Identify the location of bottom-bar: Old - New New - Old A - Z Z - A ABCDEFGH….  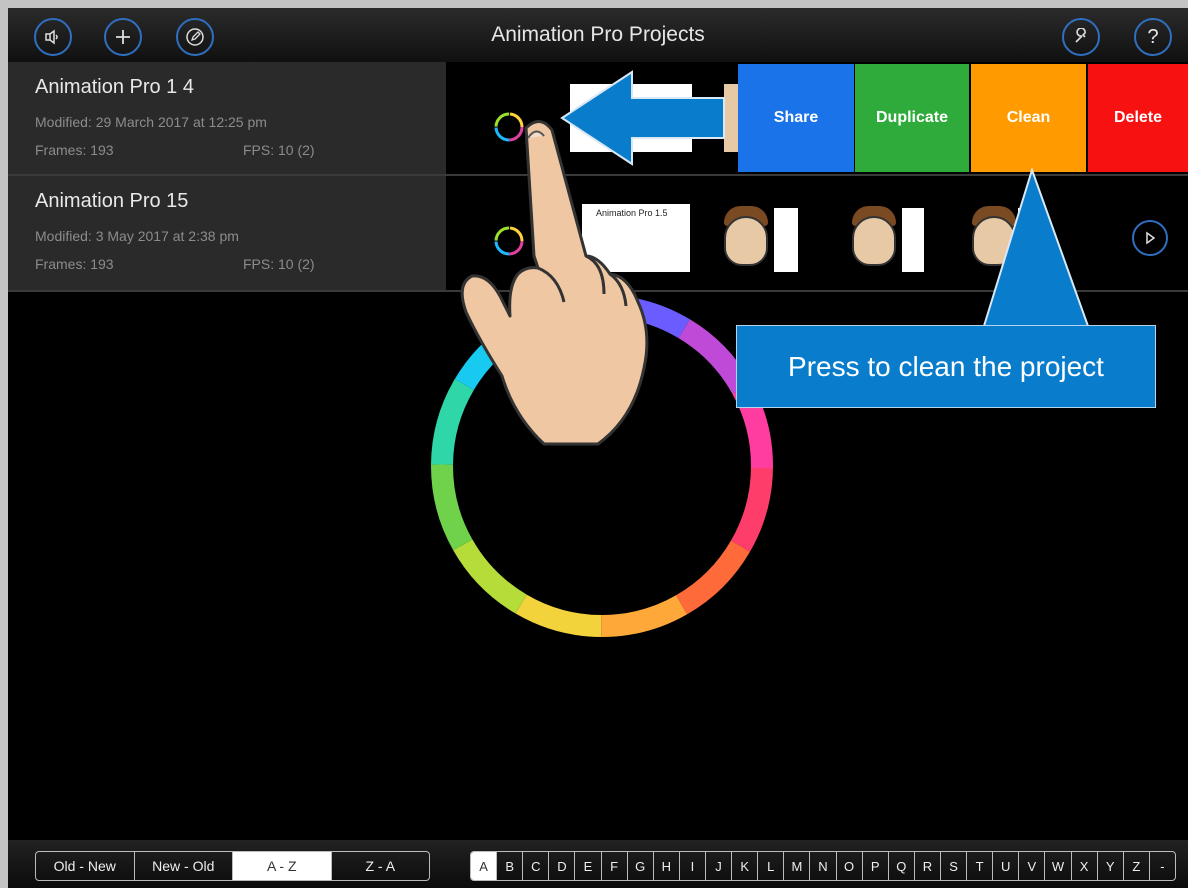
(598, 864).